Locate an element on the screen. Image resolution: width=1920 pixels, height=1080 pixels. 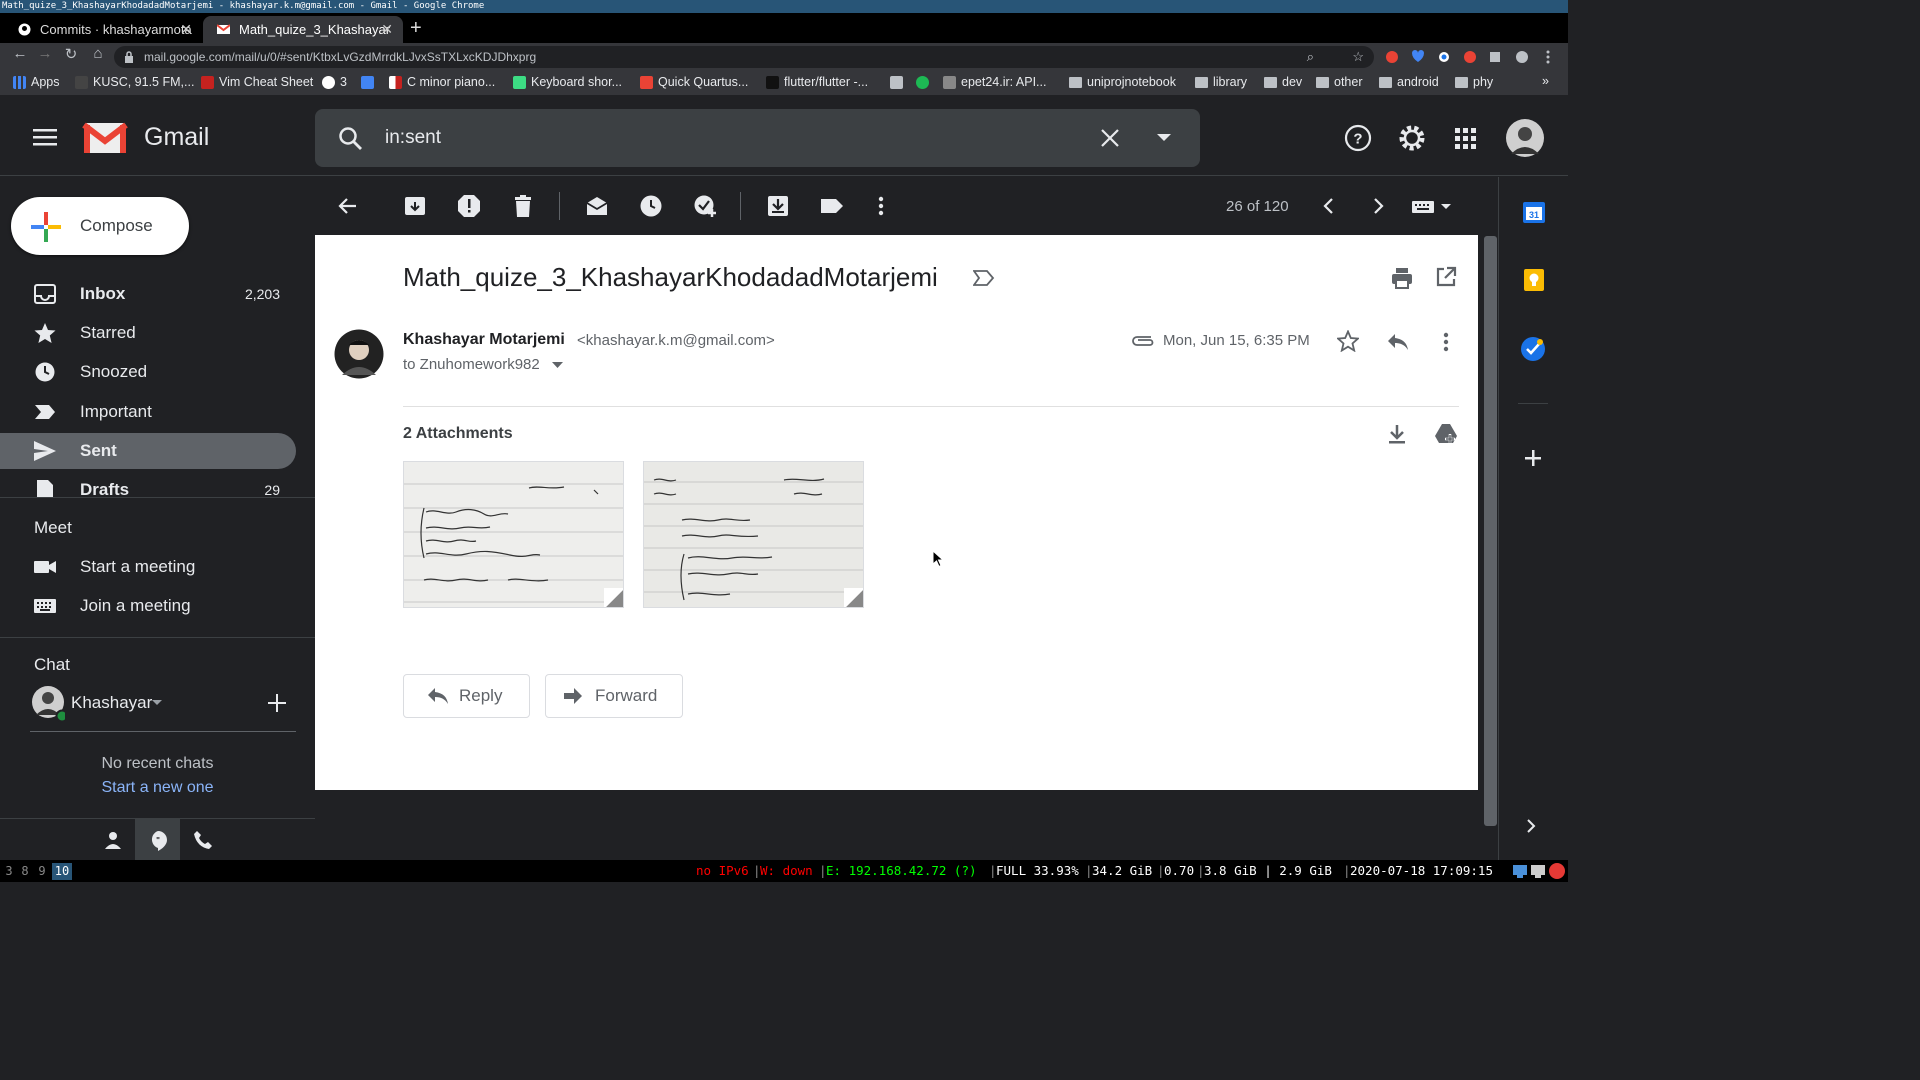
bookmark-phy: phy is located at coordinates (1474, 82).